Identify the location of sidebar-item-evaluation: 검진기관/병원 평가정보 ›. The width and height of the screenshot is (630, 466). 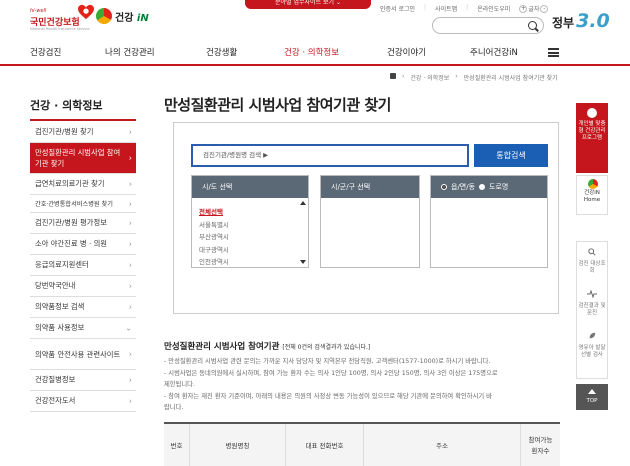
(83, 223).